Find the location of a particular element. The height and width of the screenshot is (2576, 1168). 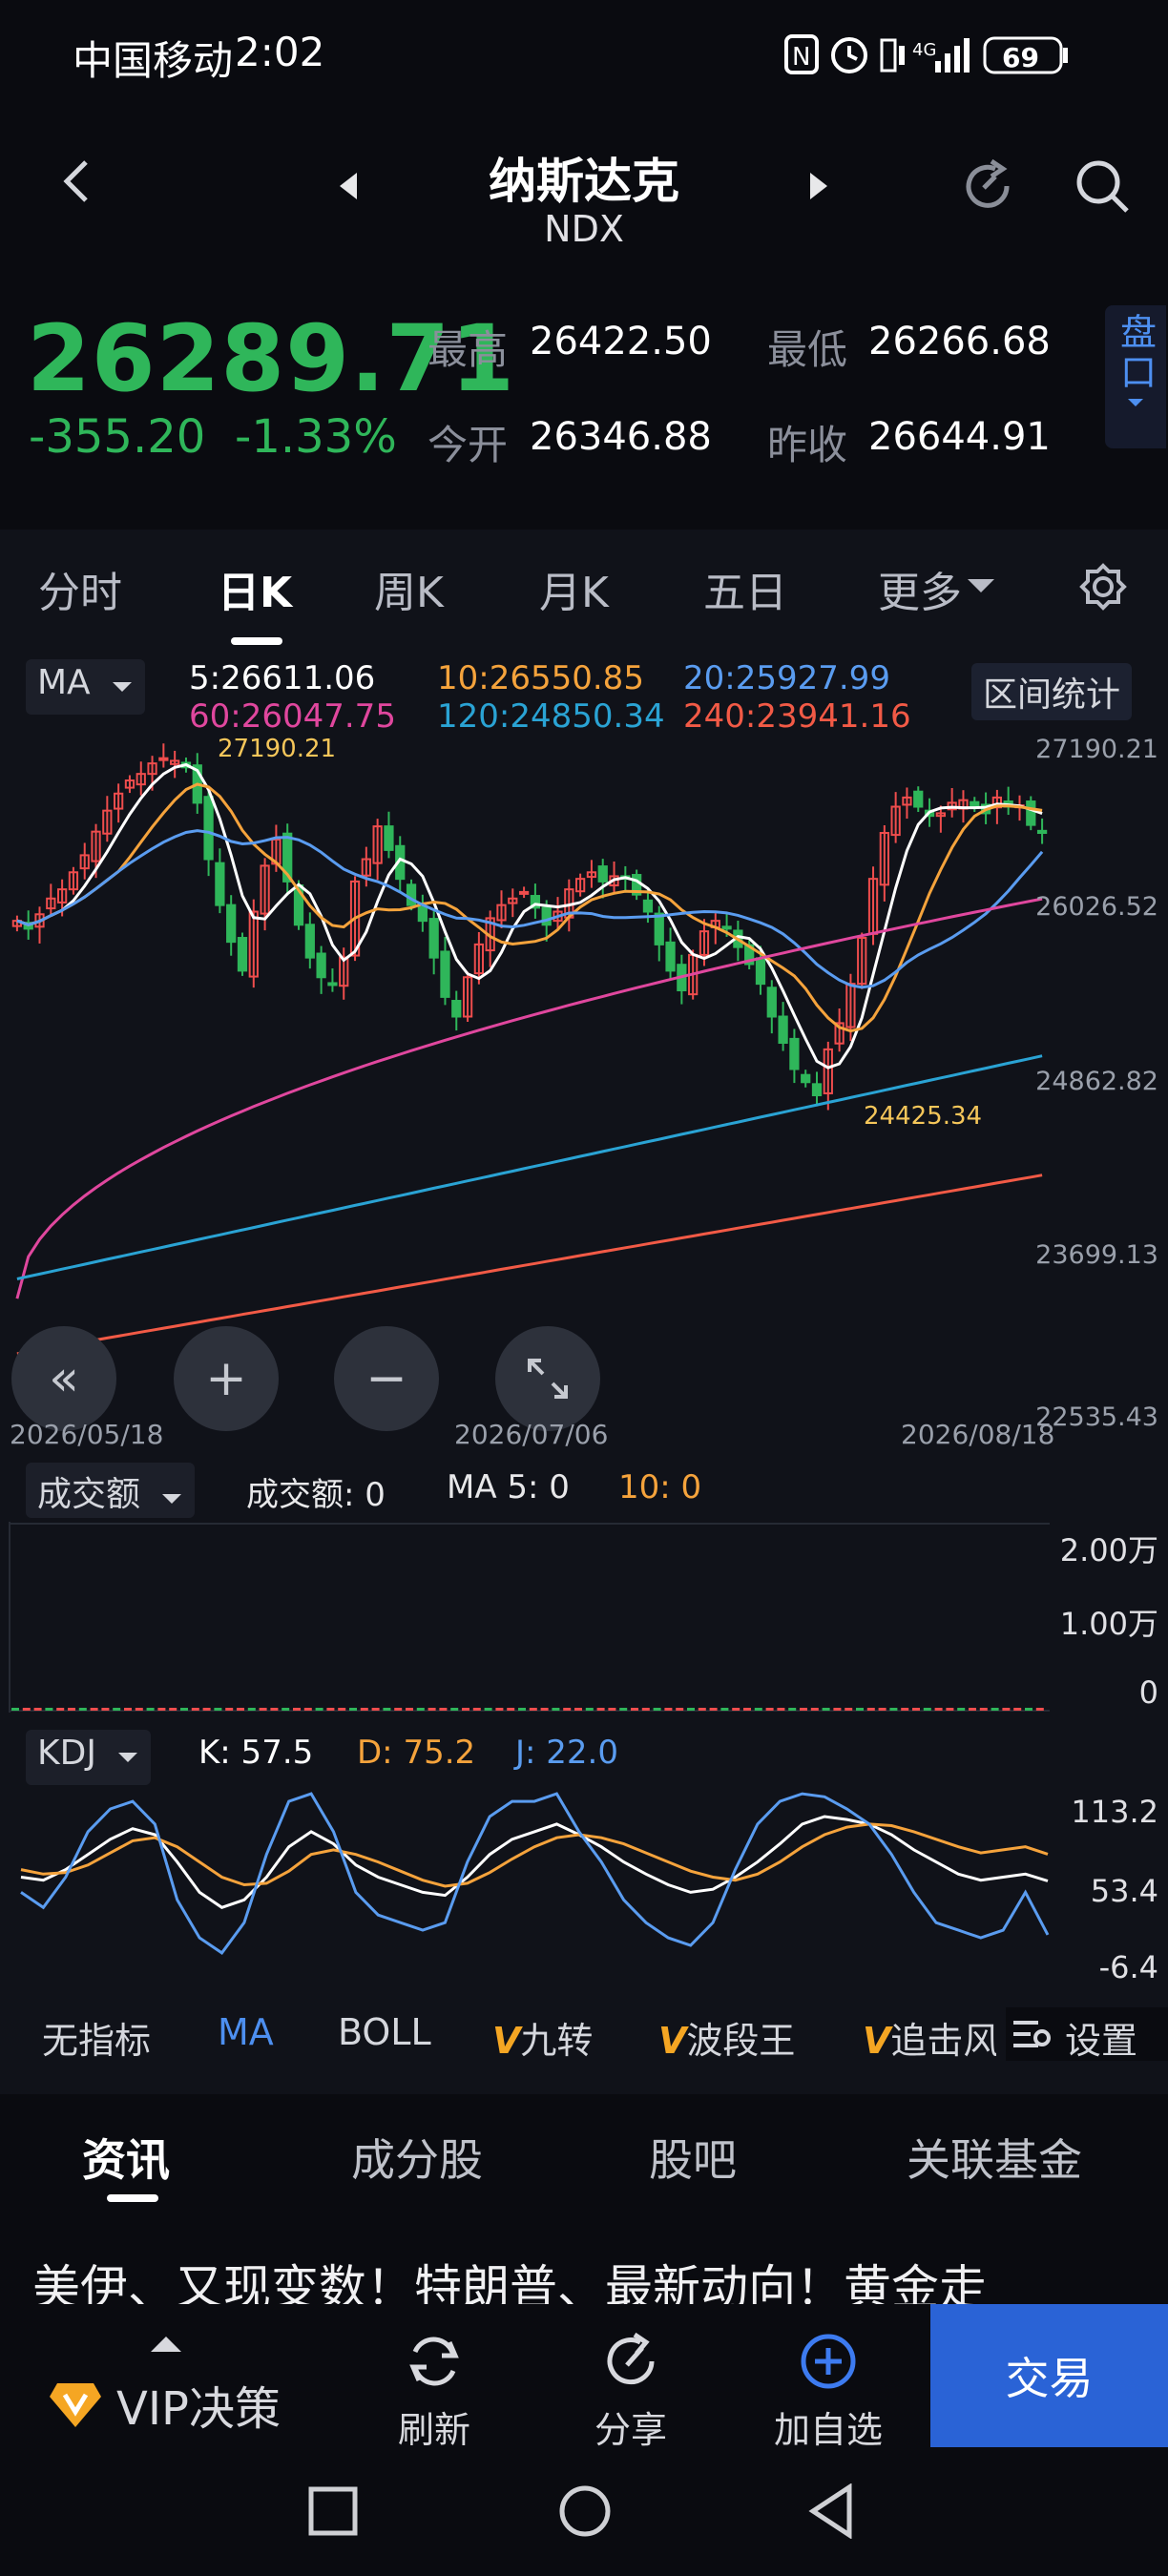

y-tick-3: 23699.13 is located at coordinates (1096, 1255).